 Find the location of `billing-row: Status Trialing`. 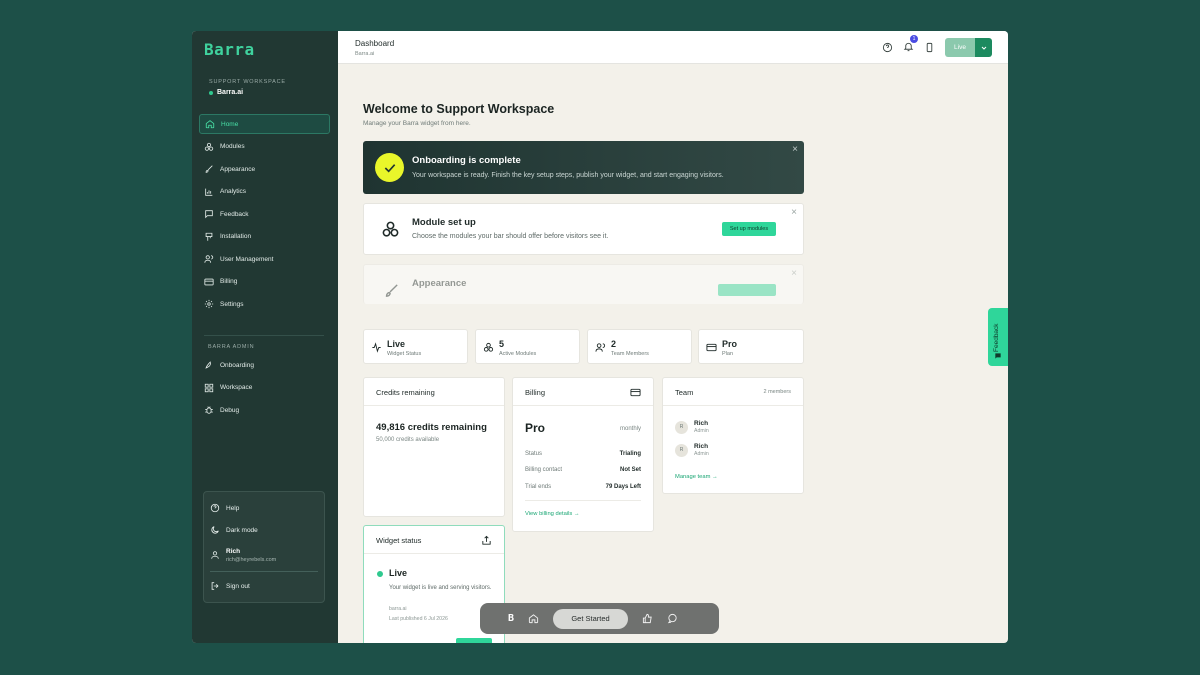

billing-row: Status Trialing is located at coordinates (583, 454).